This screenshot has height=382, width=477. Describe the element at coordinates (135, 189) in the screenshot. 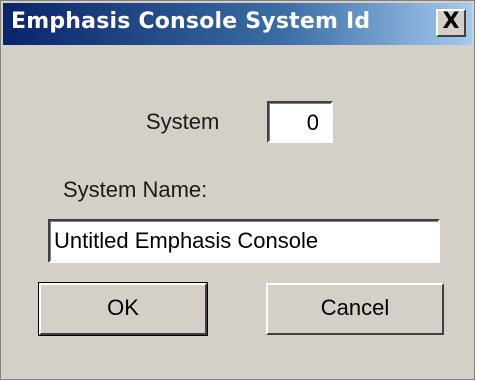

I see `system-name-label: System Name:` at that location.